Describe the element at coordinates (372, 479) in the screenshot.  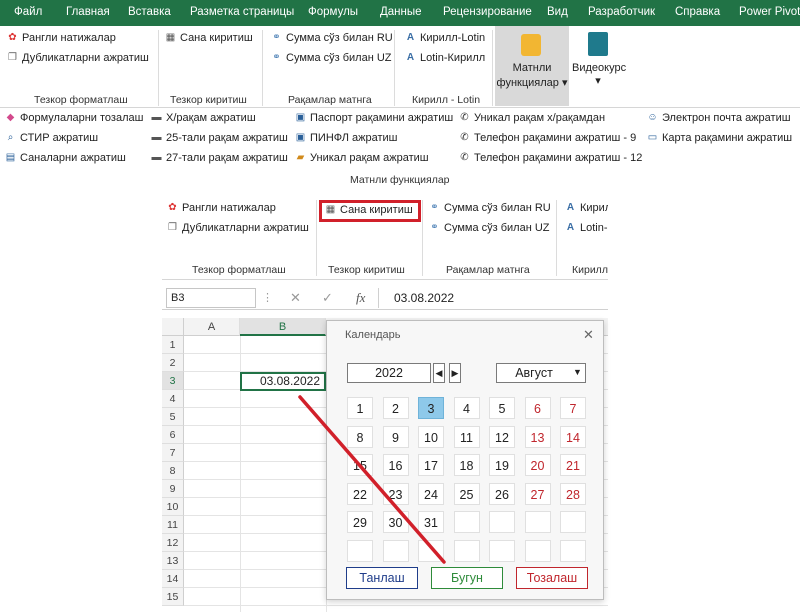
I see `annotation-arrow` at that location.